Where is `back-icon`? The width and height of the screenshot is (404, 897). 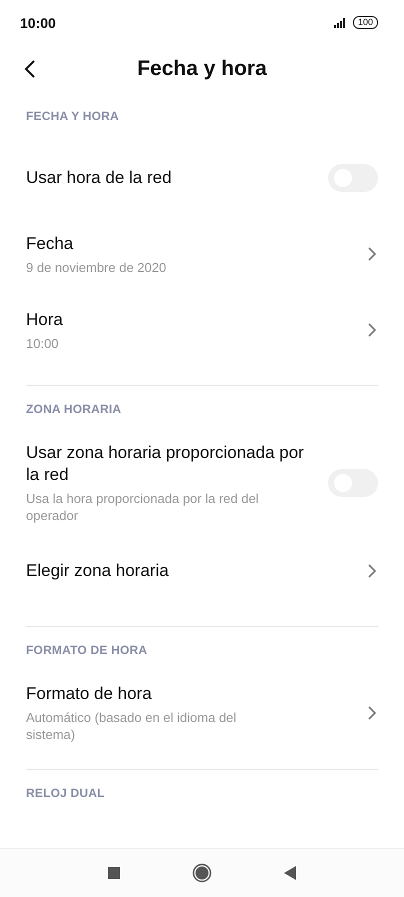 back-icon is located at coordinates (30, 69).